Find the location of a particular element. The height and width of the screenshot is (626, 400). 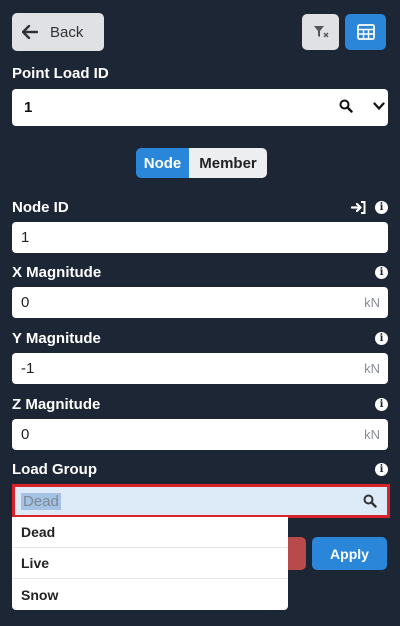

node-member-toggle: Node Member is located at coordinates (201, 163).